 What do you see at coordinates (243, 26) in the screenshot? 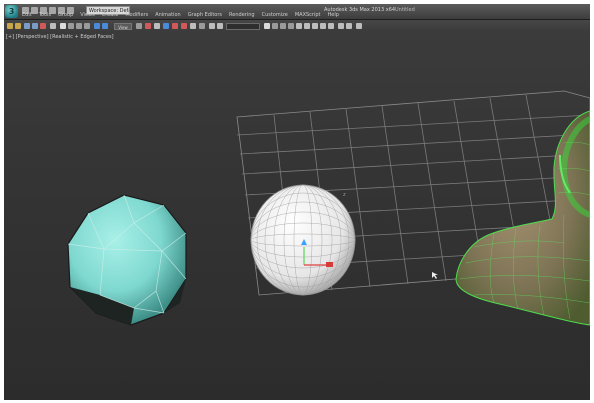
I see `named-selection-set-field` at bounding box center [243, 26].